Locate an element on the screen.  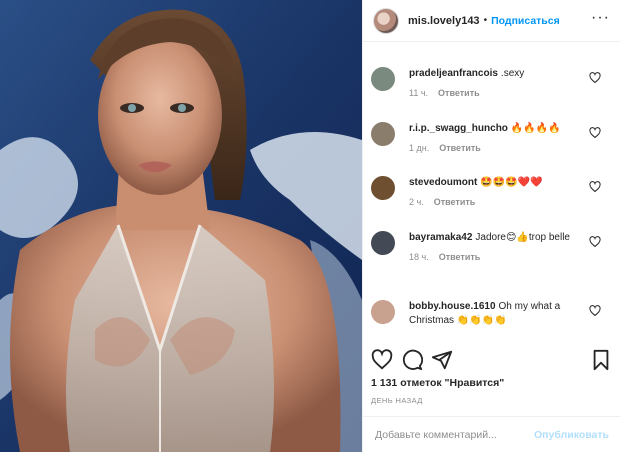
comment-text: pradeljeanfrancois .sexy is located at coordinates (499, 74).